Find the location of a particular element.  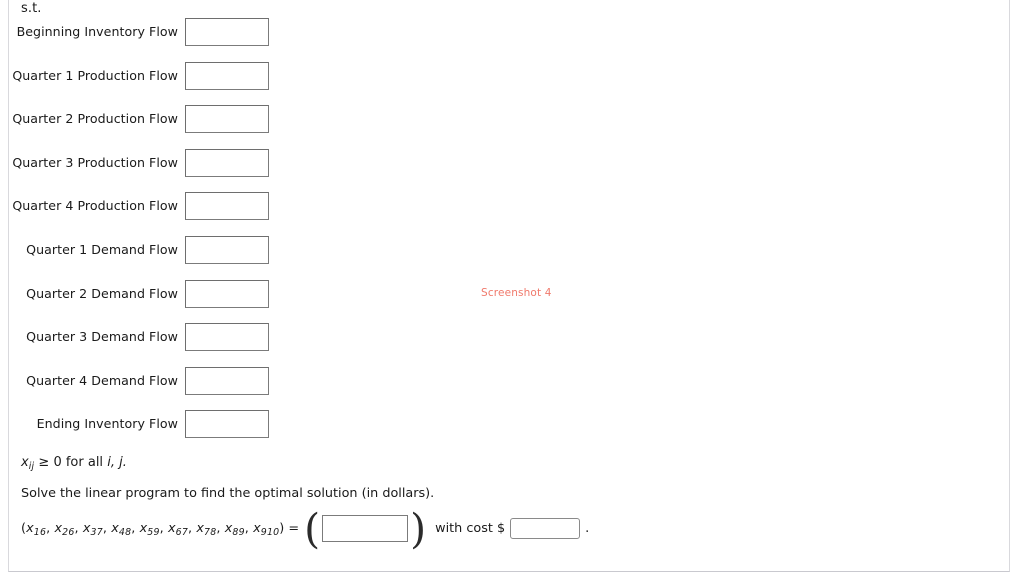

tuple-variable-subscript: 910 is located at coordinates (270, 532).